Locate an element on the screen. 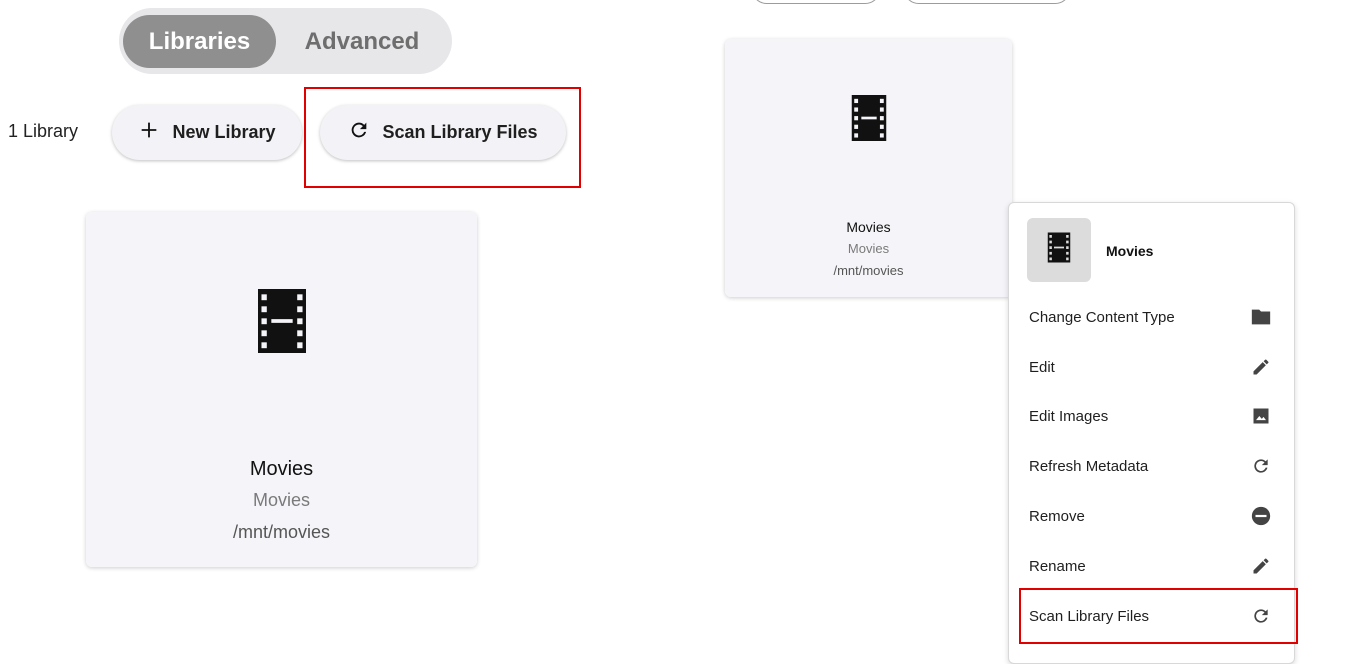 This screenshot has width=1349, height=664. image-icon is located at coordinates (1261, 416).